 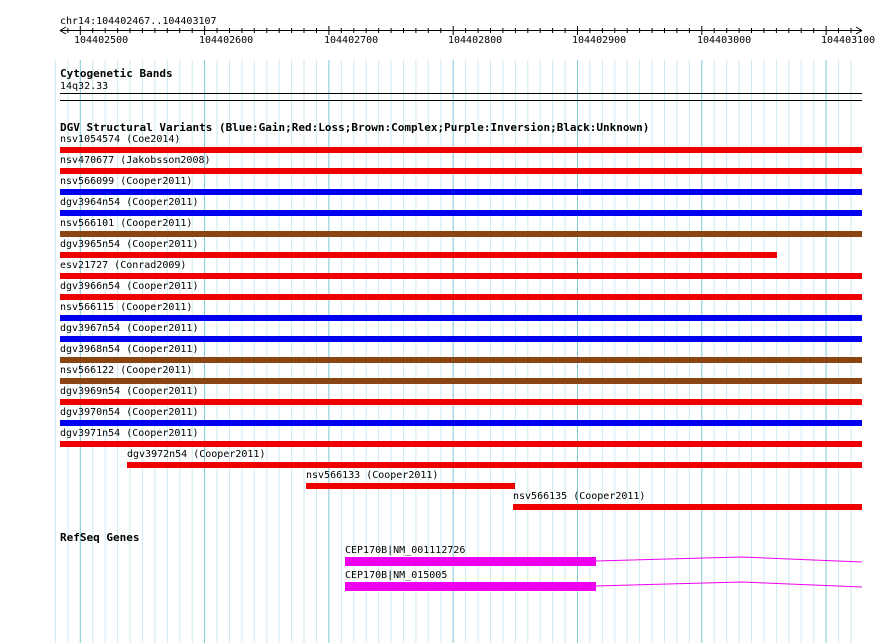 I want to click on ruler-tick-label: 104403000, so click(x=724, y=40).